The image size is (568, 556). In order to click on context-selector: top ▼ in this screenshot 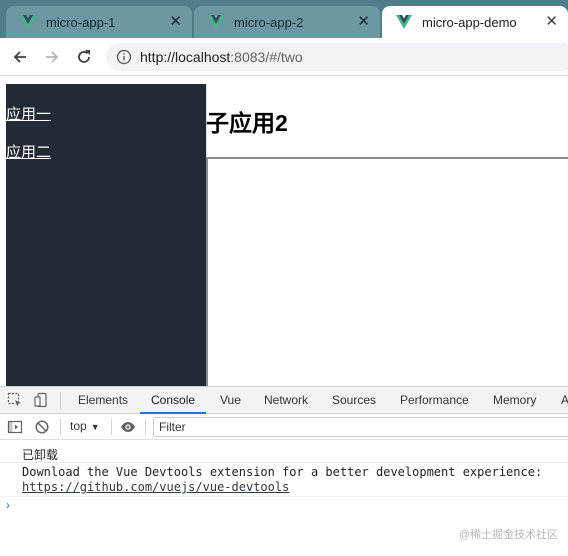, I will do `click(85, 426)`.